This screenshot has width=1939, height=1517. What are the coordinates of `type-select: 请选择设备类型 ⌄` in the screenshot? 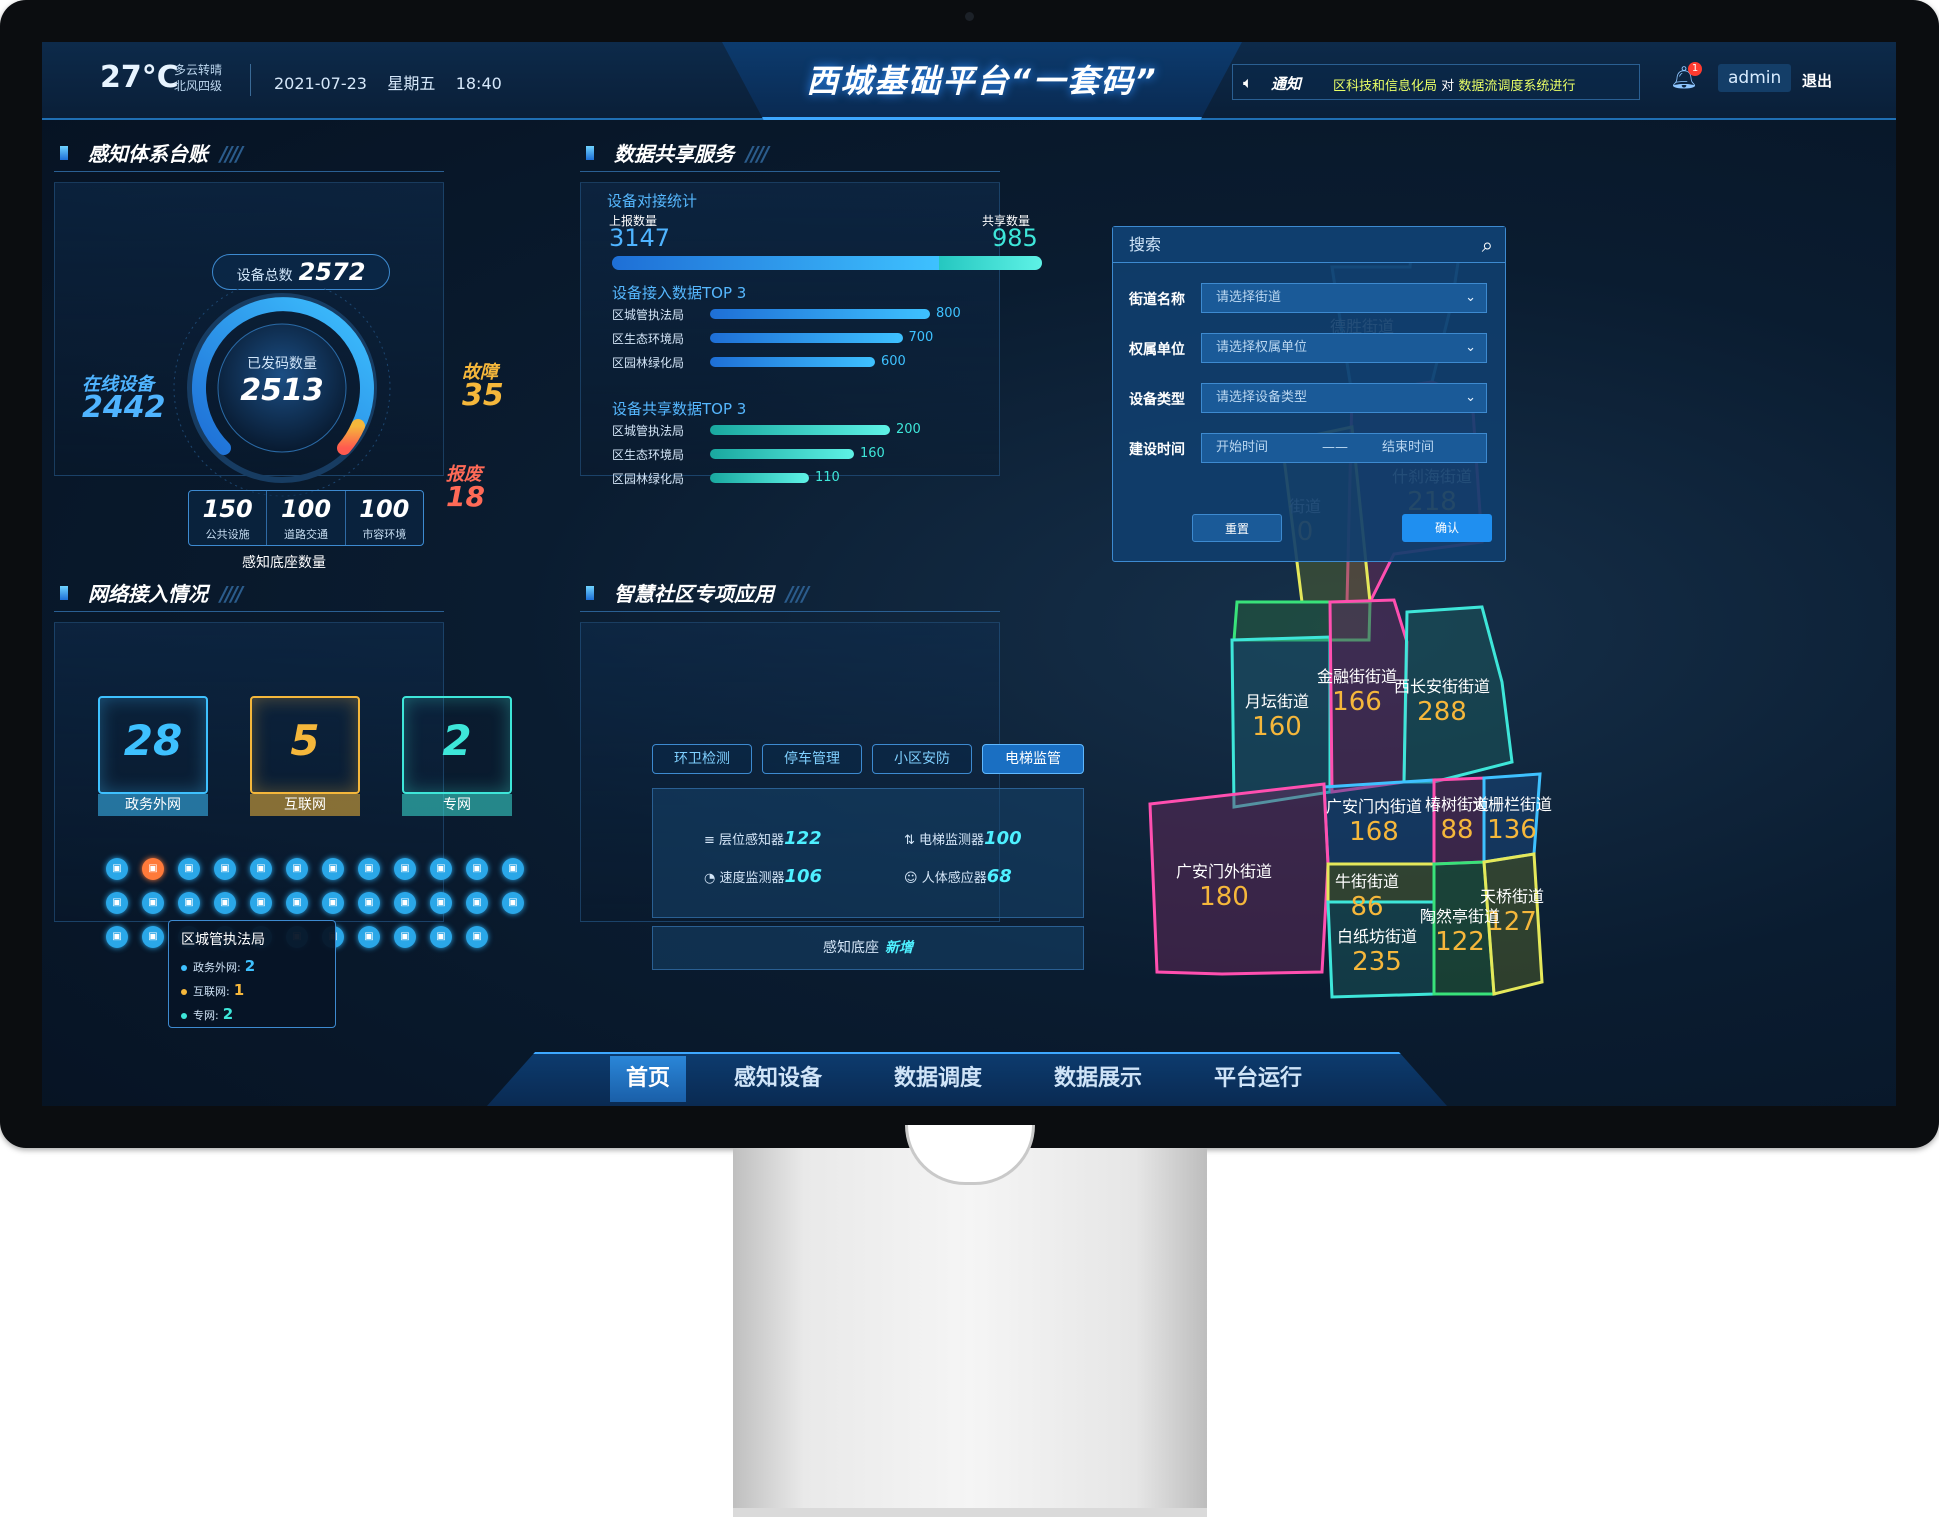 It's located at (1344, 398).